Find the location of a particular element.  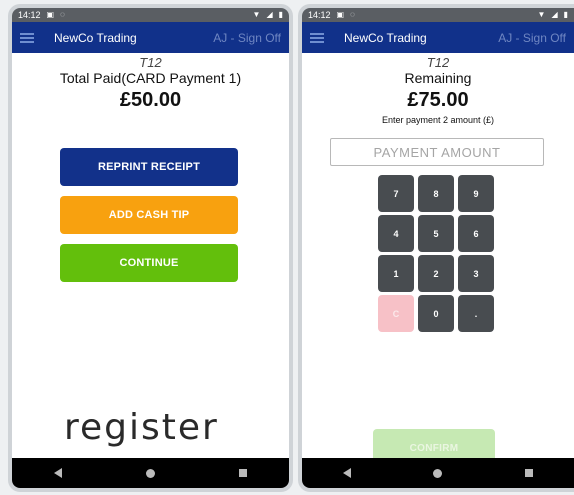

clear-key: C is located at coordinates (396, 313).